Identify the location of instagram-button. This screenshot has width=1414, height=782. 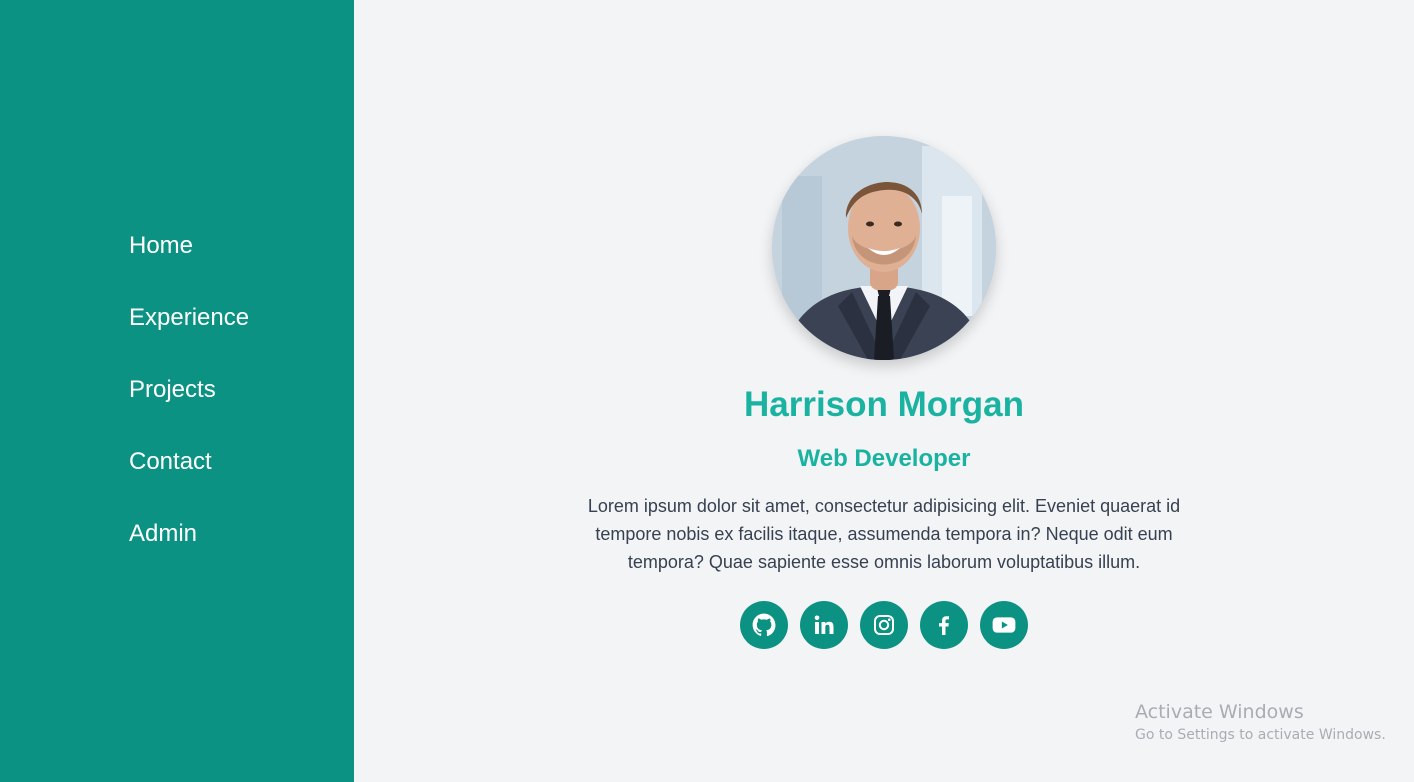
(884, 625).